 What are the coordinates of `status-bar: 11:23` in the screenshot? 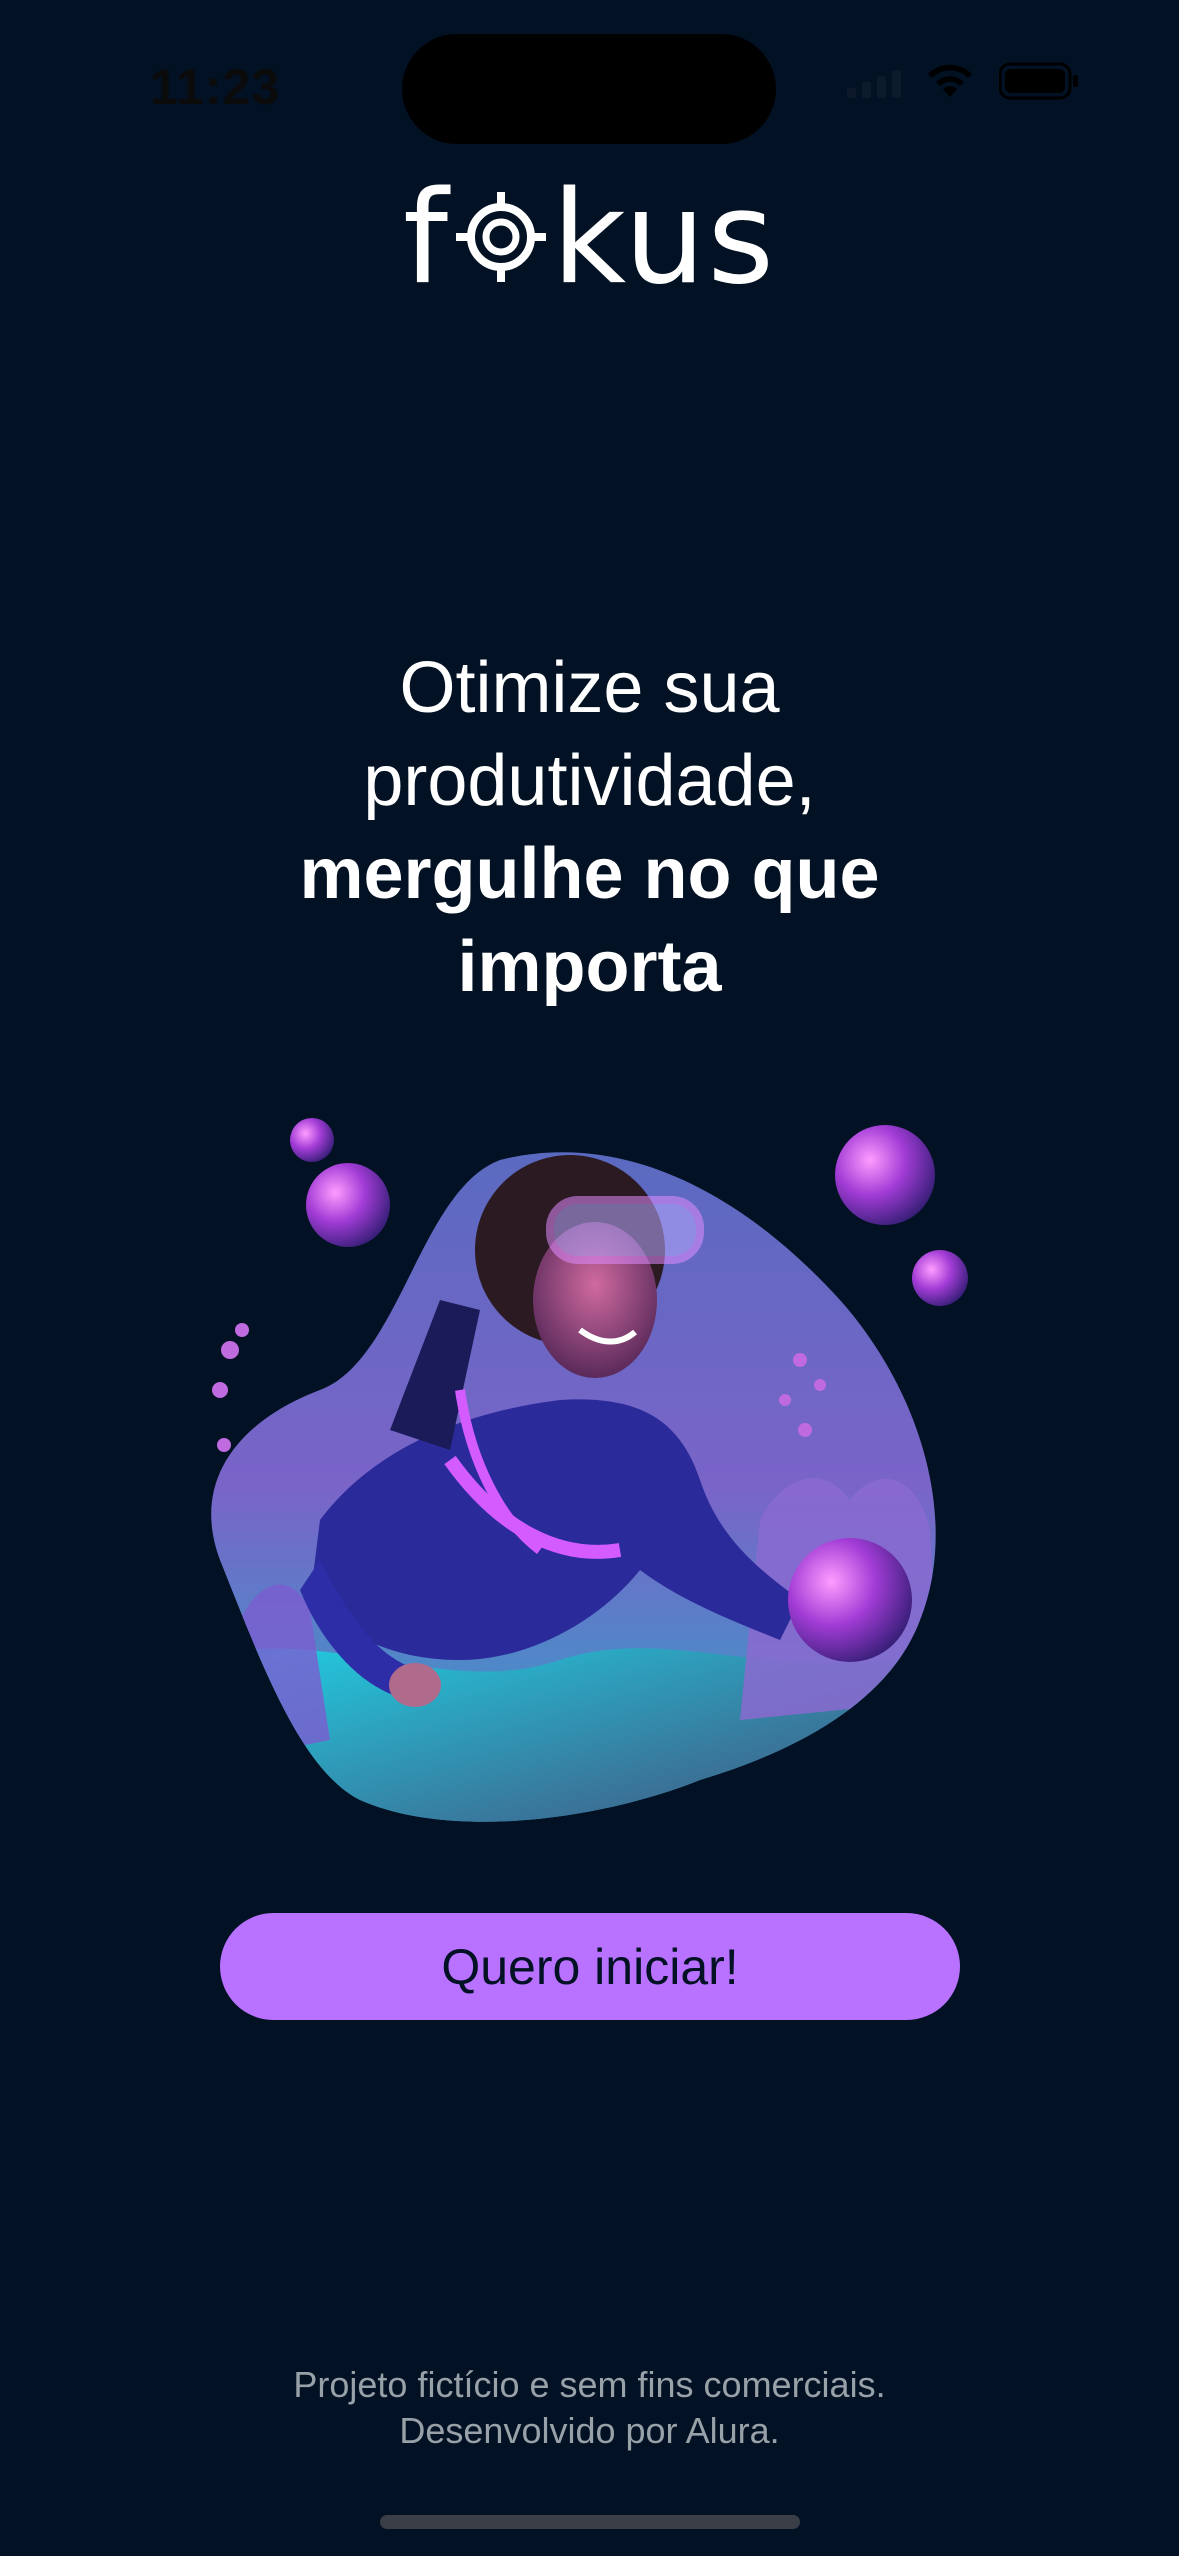 It's located at (589, 80).